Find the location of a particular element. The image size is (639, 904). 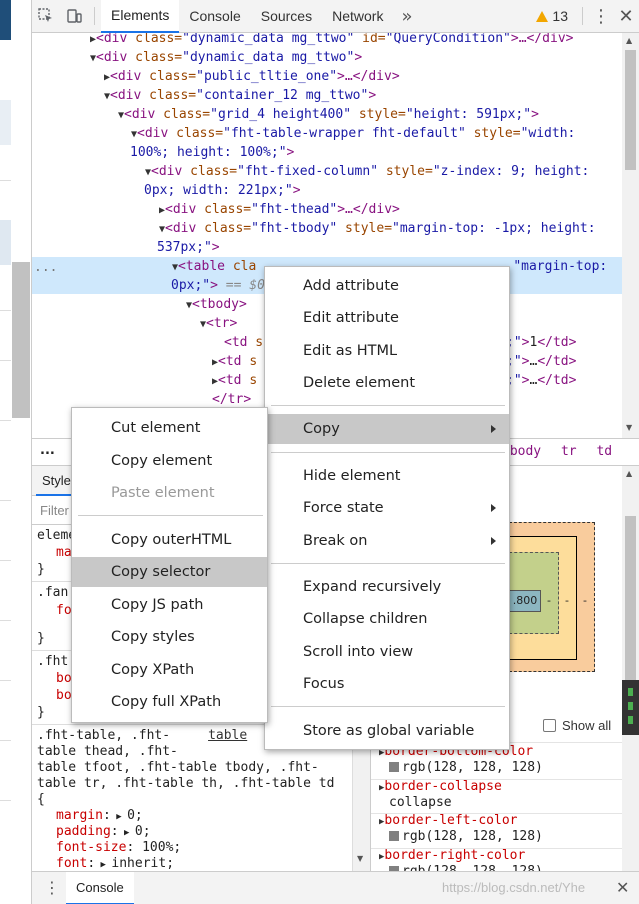

tree-node: <td s is located at coordinates (243, 343).